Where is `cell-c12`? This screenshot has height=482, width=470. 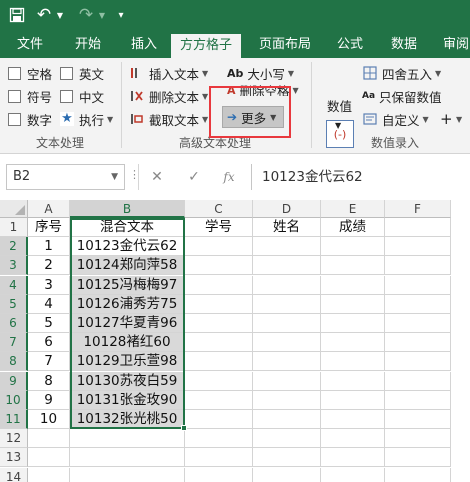
cell-c12 is located at coordinates (219, 438).